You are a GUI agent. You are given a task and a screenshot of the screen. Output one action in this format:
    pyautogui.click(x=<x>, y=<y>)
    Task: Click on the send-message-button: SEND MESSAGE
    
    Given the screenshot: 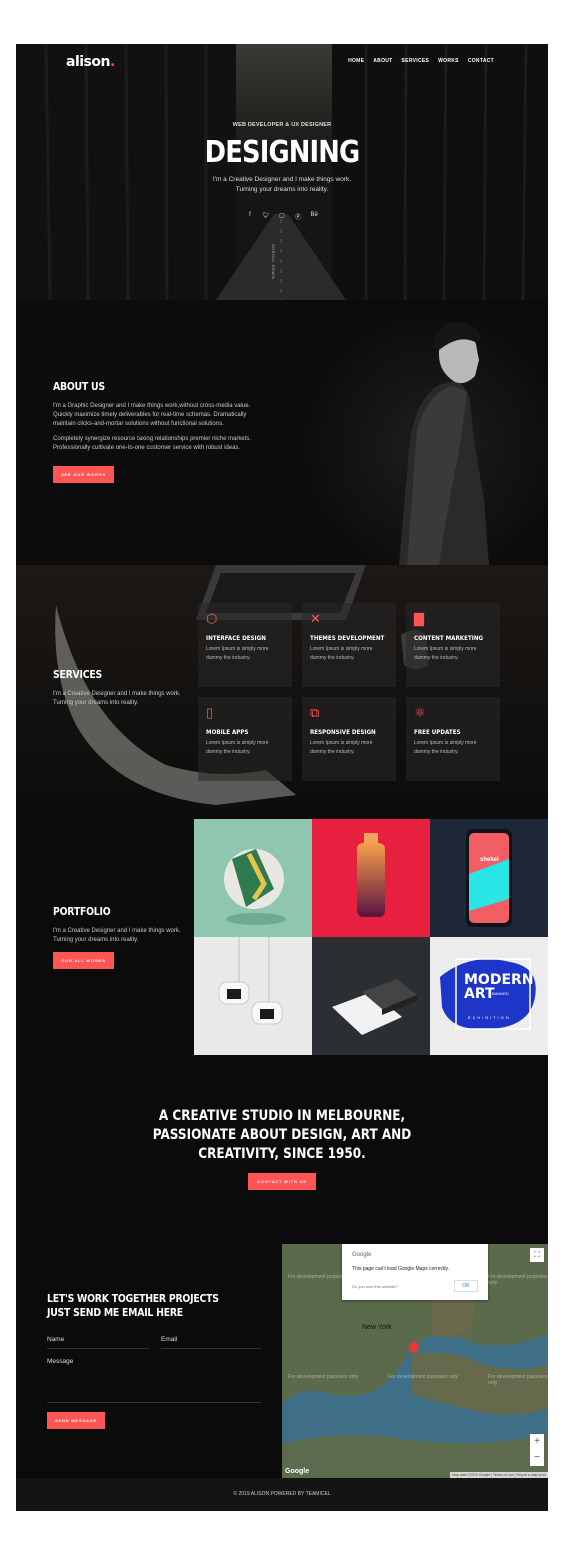 What is the action you would take?
    pyautogui.click(x=76, y=1420)
    